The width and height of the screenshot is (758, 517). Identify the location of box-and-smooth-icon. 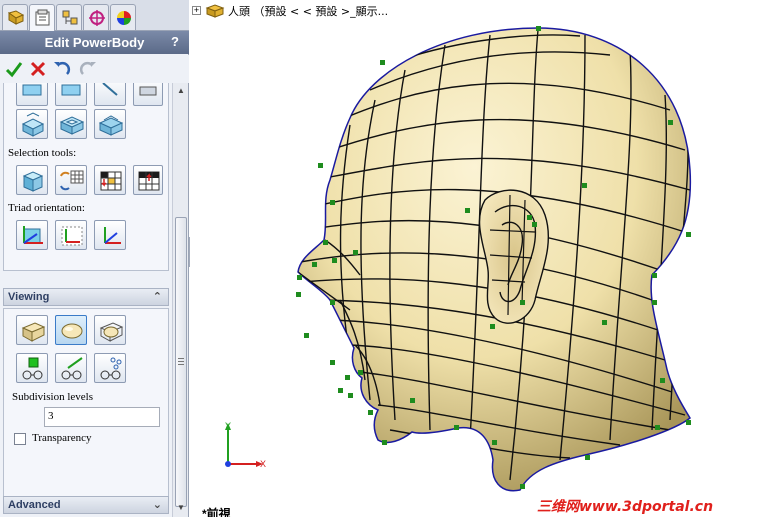
(111, 332).